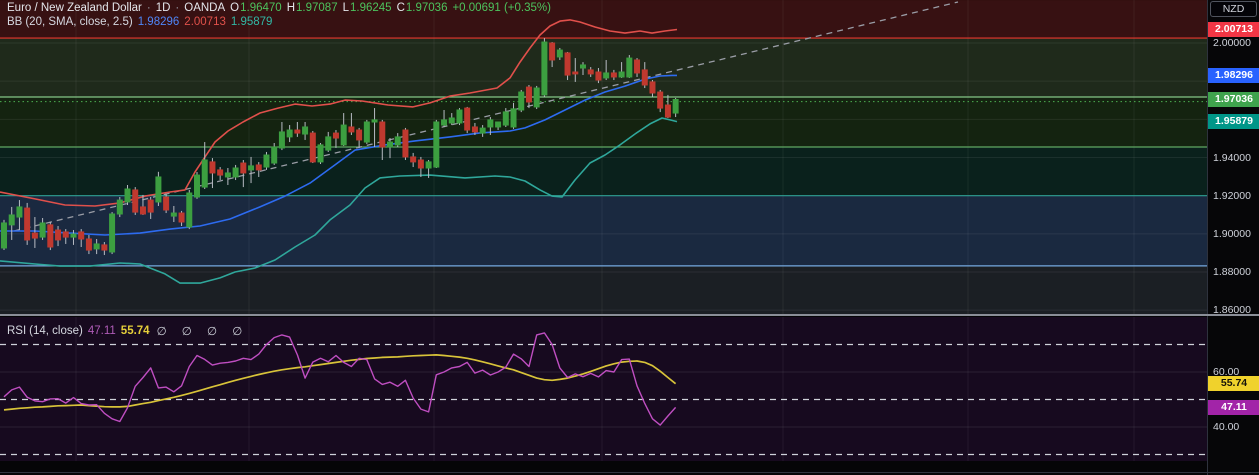  Describe the element at coordinates (1233, 100) in the screenshot. I see `last-price-badge: 1.97036` at that location.